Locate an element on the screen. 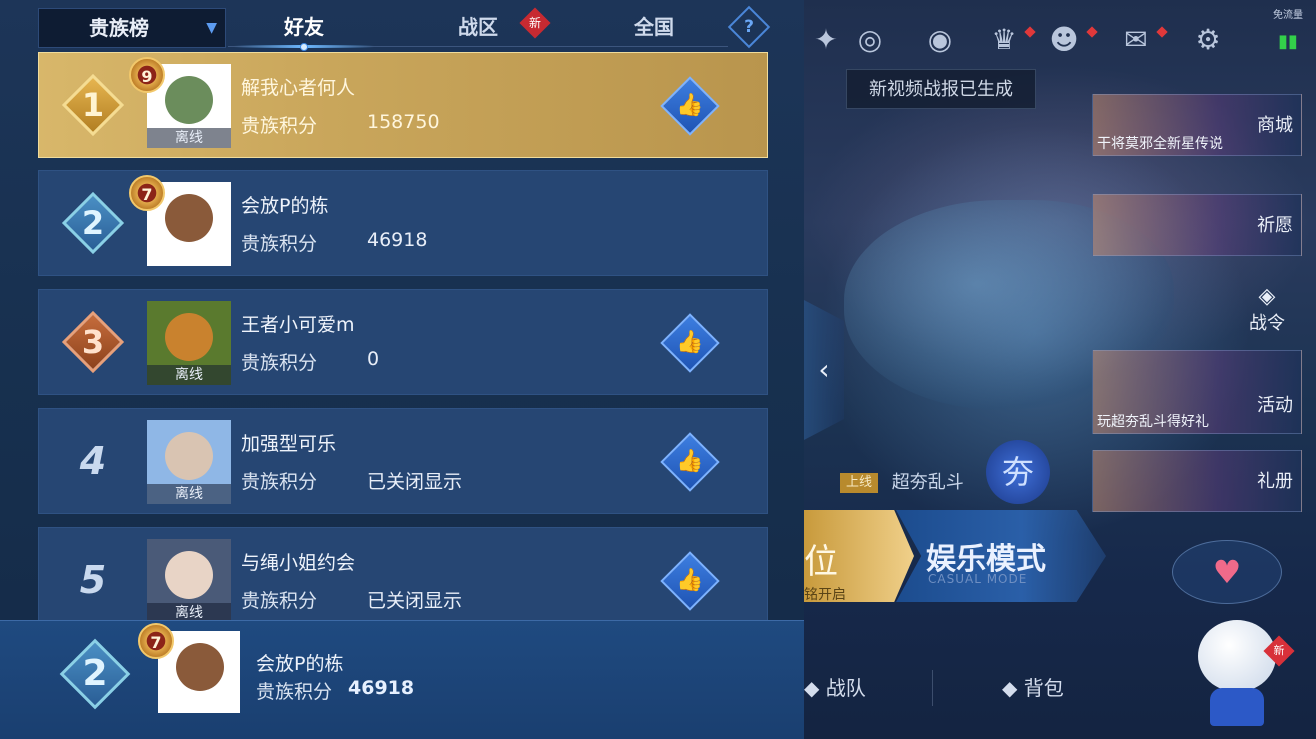 The height and width of the screenshot is (739, 1316). trophy-icon: ♛ is located at coordinates (1004, 40).